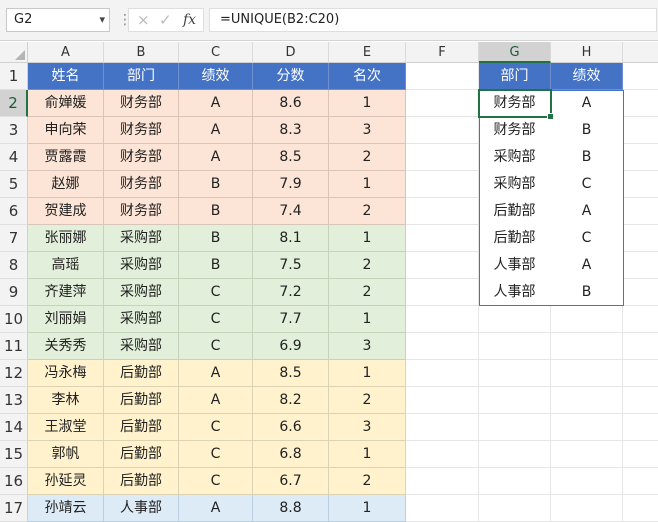 The image size is (658, 522). I want to click on chevron-down-icon: ▾, so click(102, 20).